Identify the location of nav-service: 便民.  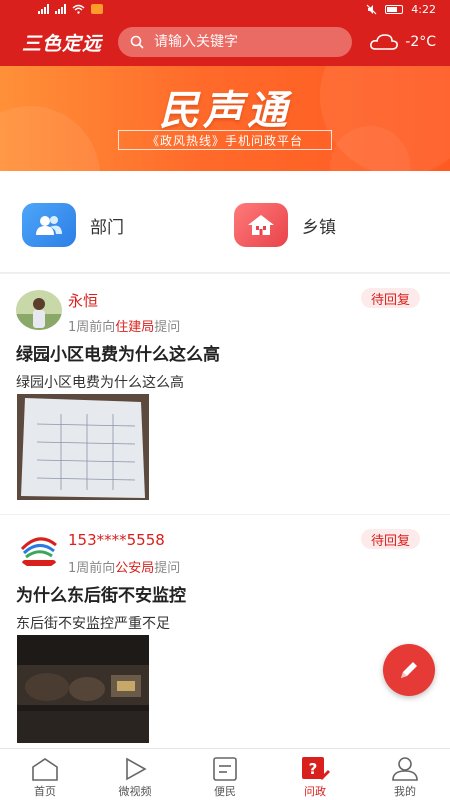
(225, 774).